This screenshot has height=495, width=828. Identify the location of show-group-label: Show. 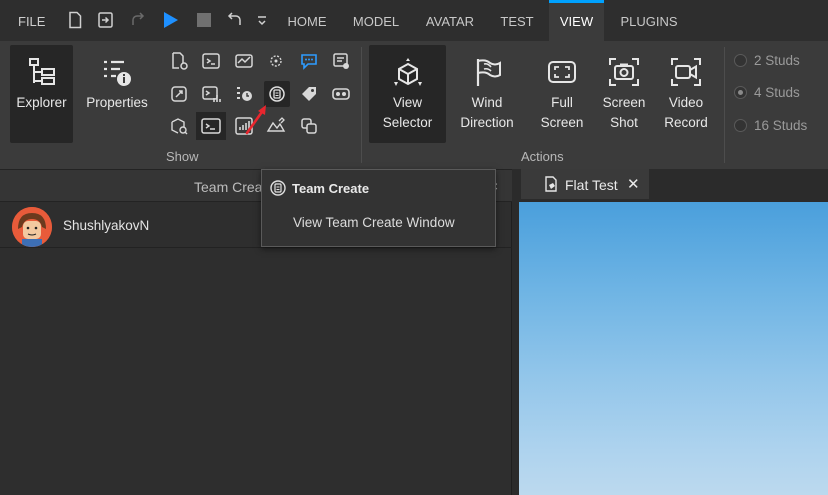
(182, 156).